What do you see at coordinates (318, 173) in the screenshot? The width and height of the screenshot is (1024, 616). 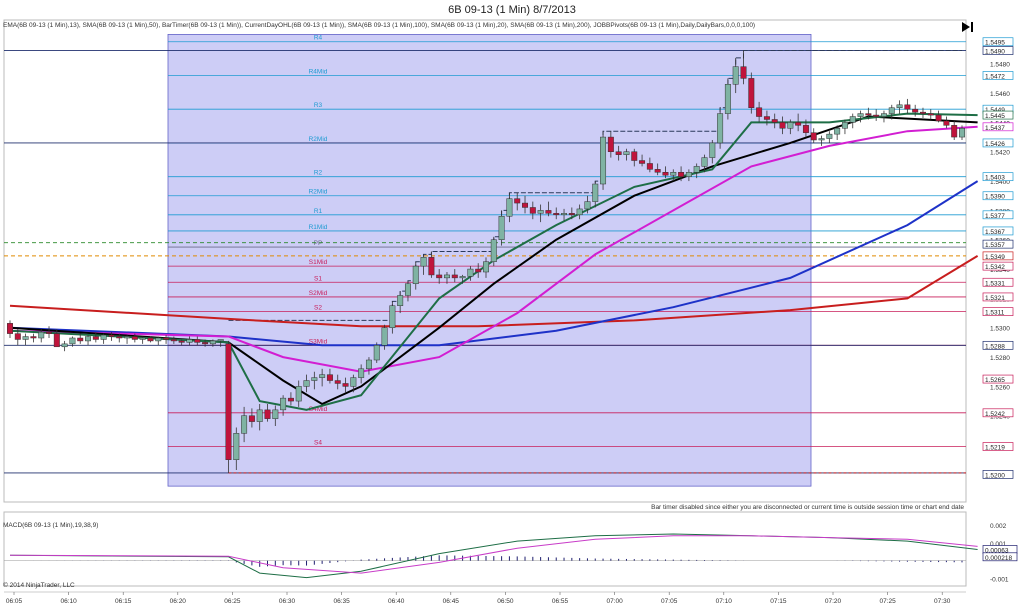 I see `pivot-label-4: R2` at bounding box center [318, 173].